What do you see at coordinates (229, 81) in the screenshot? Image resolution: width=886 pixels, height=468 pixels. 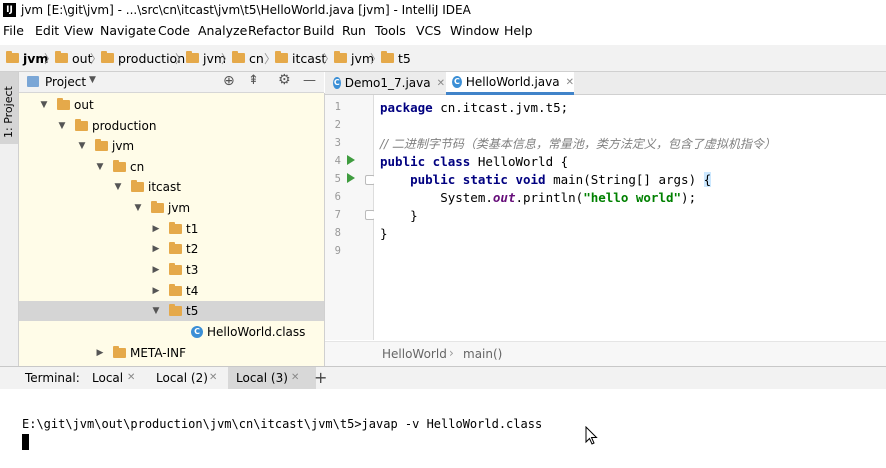 I see `locate-icon: ⊕` at bounding box center [229, 81].